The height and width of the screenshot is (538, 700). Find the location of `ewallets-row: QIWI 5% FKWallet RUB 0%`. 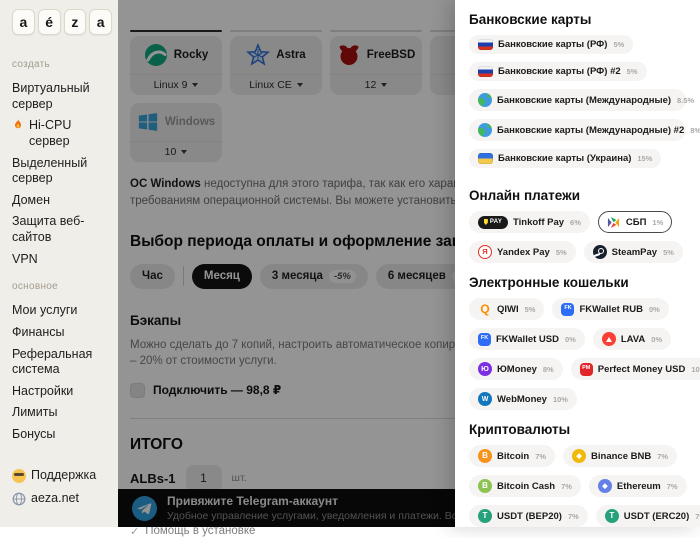

ewallets-row: QIWI 5% FKWallet RUB 0% is located at coordinates (577, 309).